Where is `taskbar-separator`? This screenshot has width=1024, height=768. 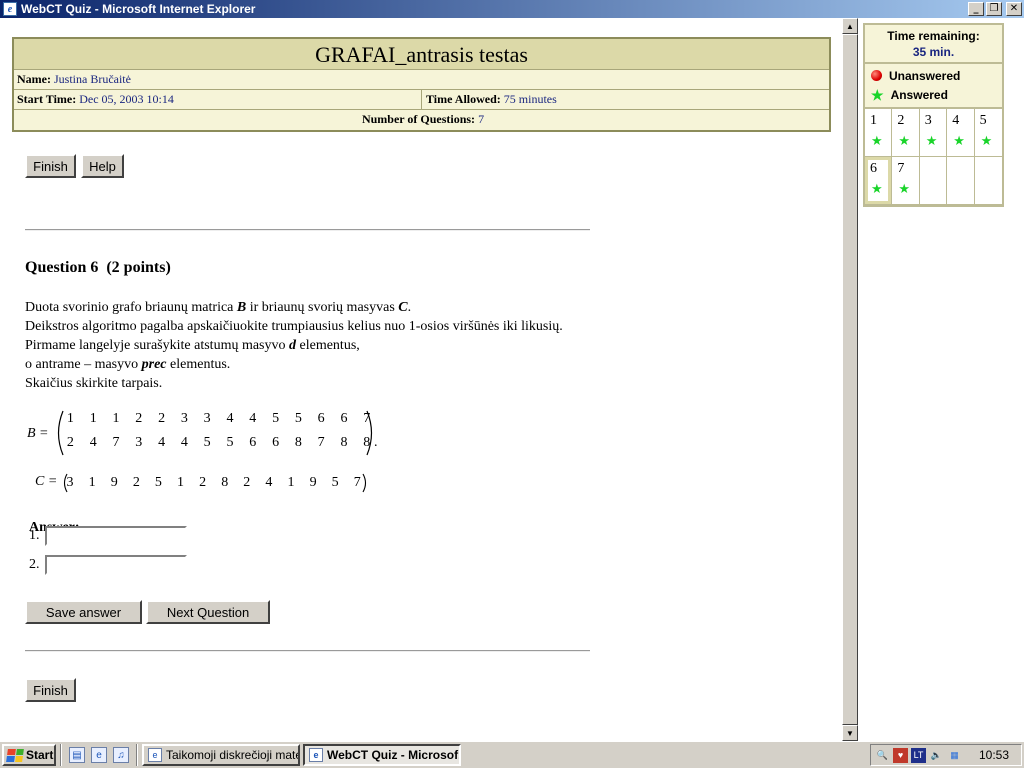
taskbar-separator is located at coordinates (61, 755).